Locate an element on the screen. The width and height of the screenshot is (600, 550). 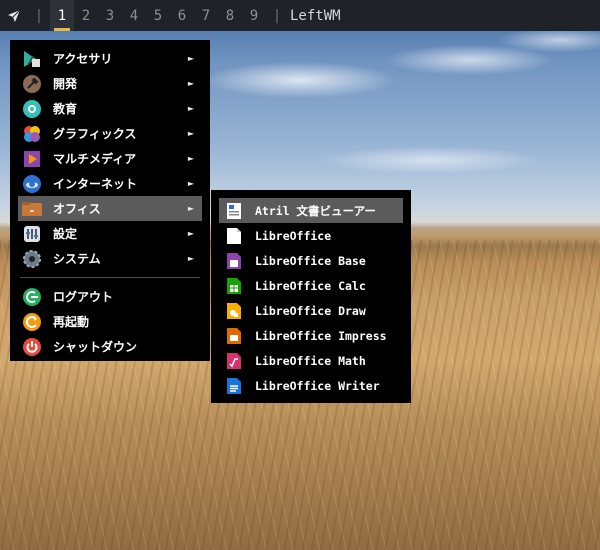
menu-item-libreoffice-draw: LibreOffice Draw is located at coordinates (311, 310).